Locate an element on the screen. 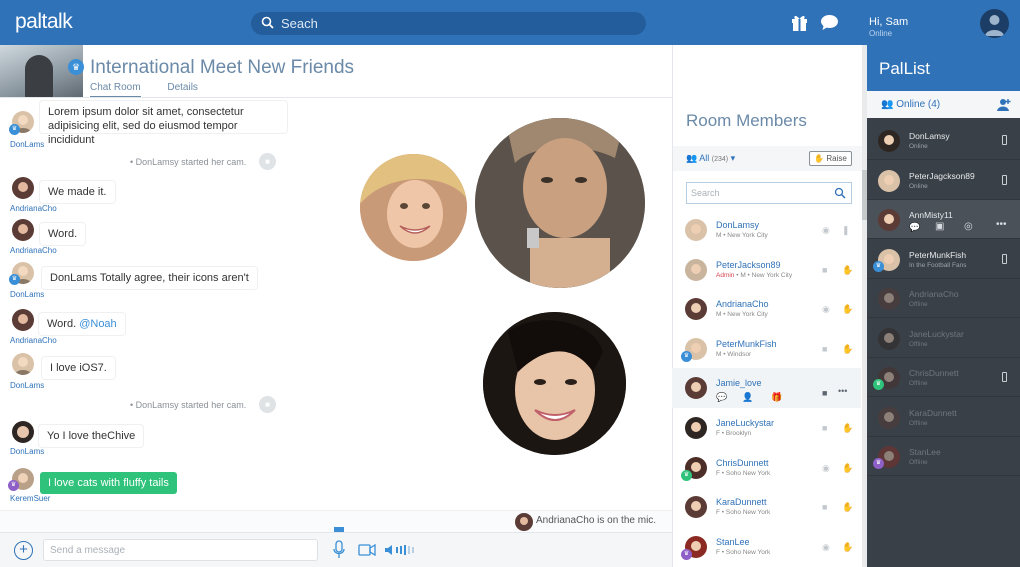  member-name: PeterMunkFish is located at coordinates (746, 344).